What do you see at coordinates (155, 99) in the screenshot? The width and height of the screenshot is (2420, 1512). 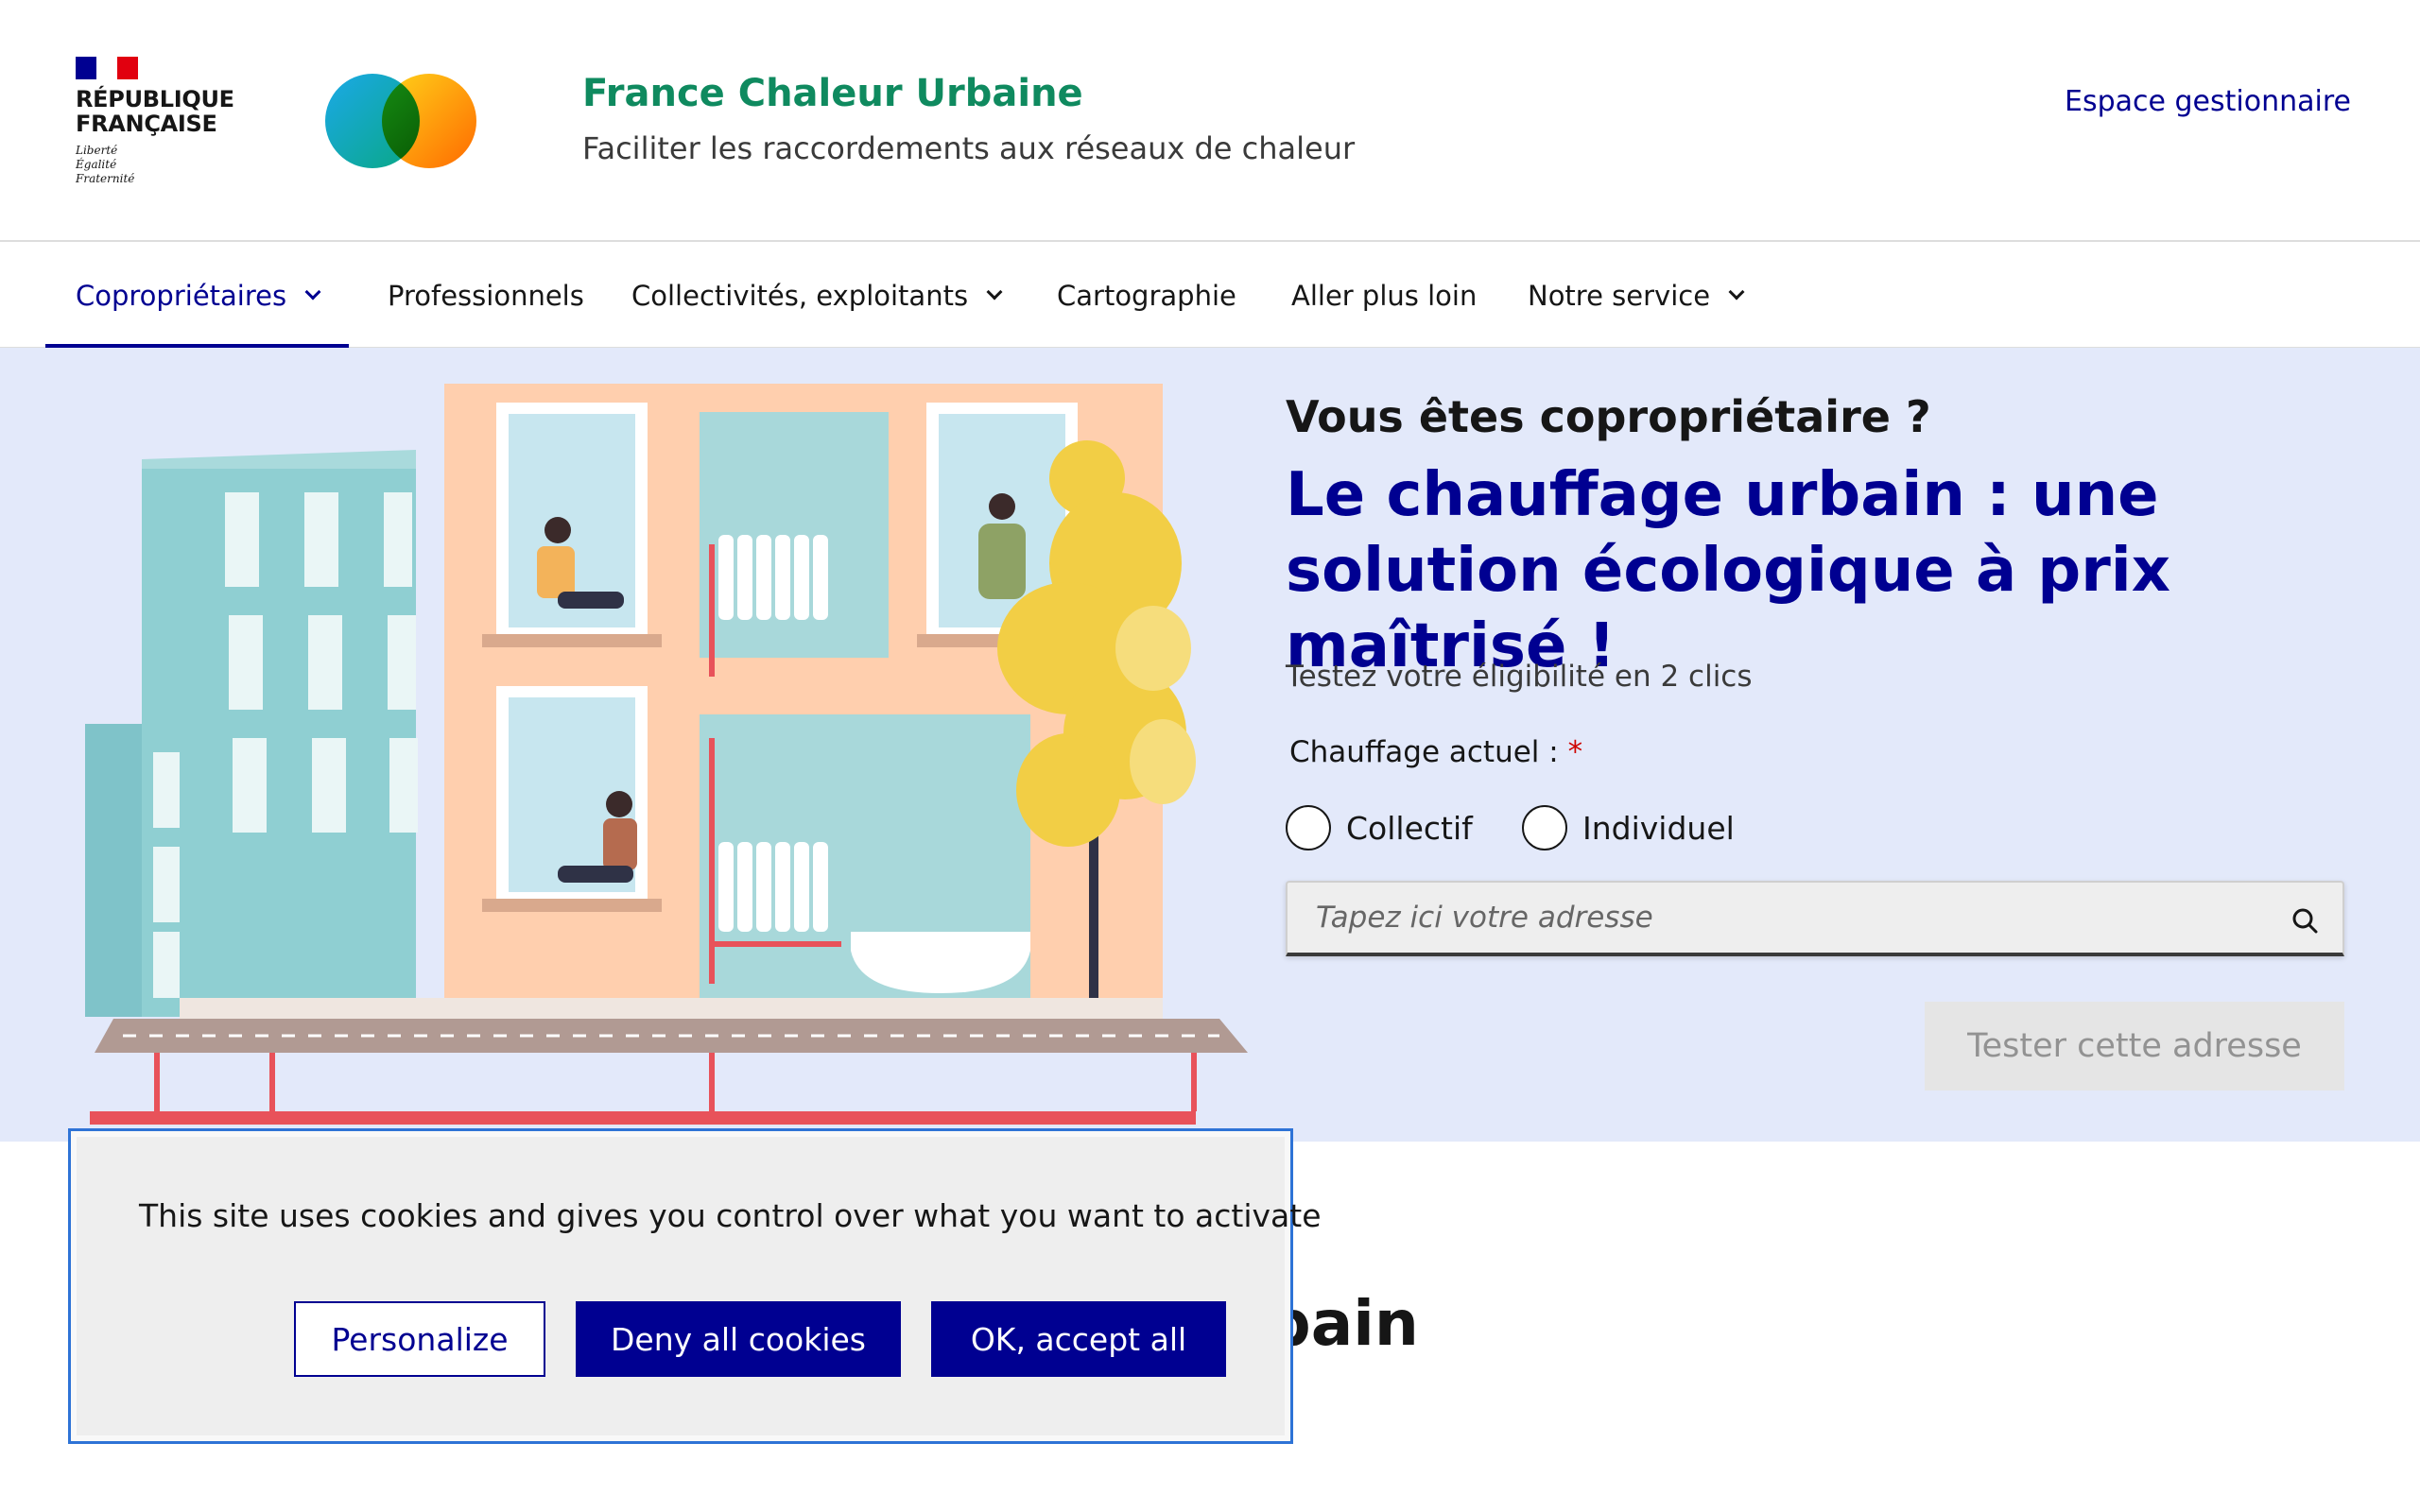 I see `gov-name-line1: RÉPUBLIQUE` at bounding box center [155, 99].